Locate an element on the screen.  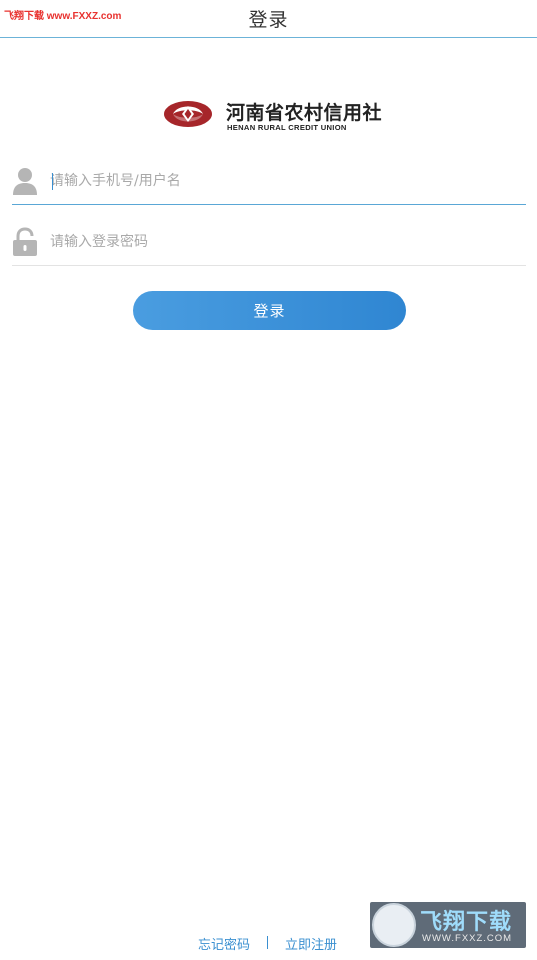
bank-name-en: HENAN RURAL CREDIT UNION is located at coordinates (287, 127).